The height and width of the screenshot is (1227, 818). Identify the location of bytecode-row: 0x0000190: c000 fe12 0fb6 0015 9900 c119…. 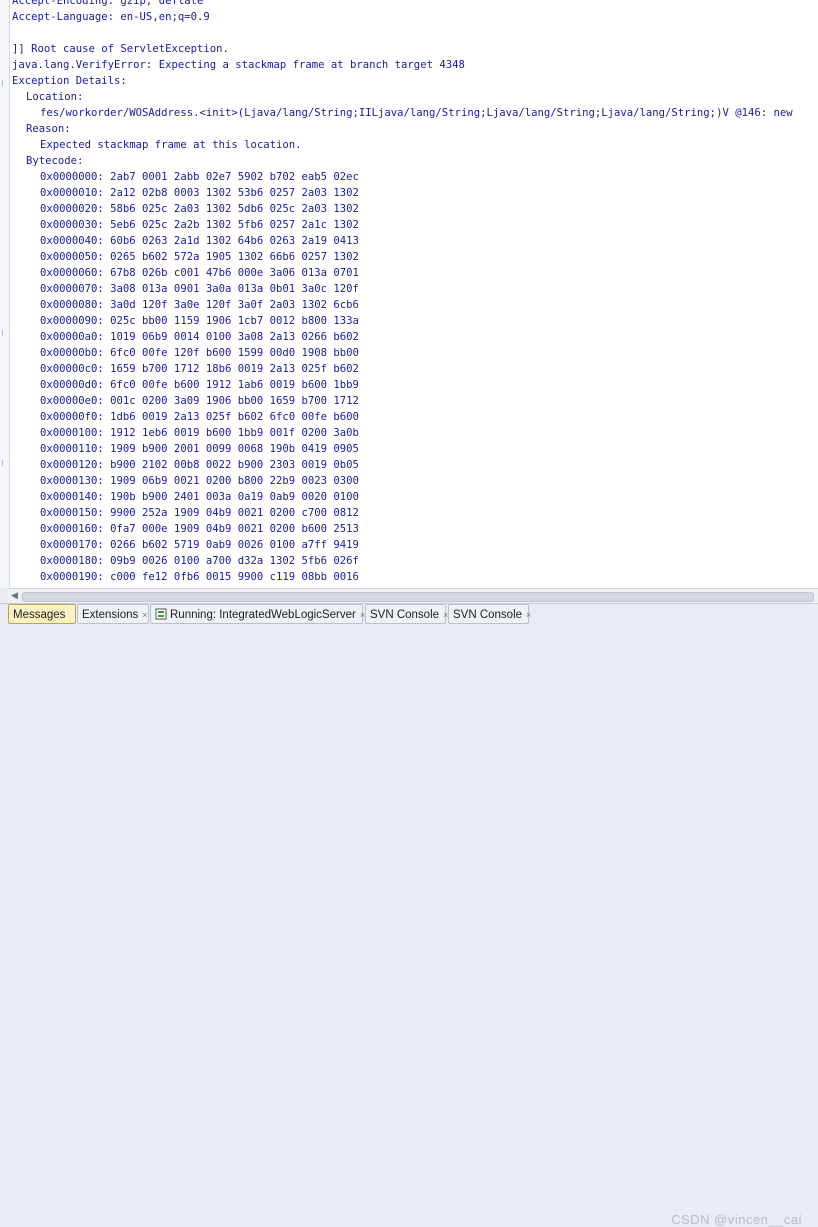
(199, 577).